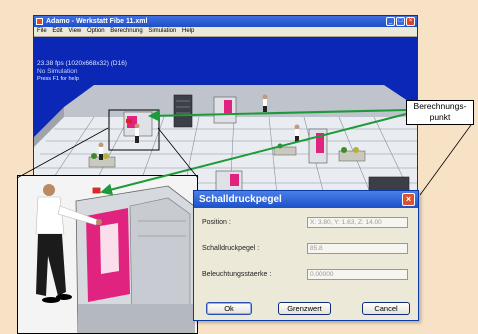  What do you see at coordinates (304, 308) in the screenshot?
I see `grenzwert-button: Grenzwert` at bounding box center [304, 308].